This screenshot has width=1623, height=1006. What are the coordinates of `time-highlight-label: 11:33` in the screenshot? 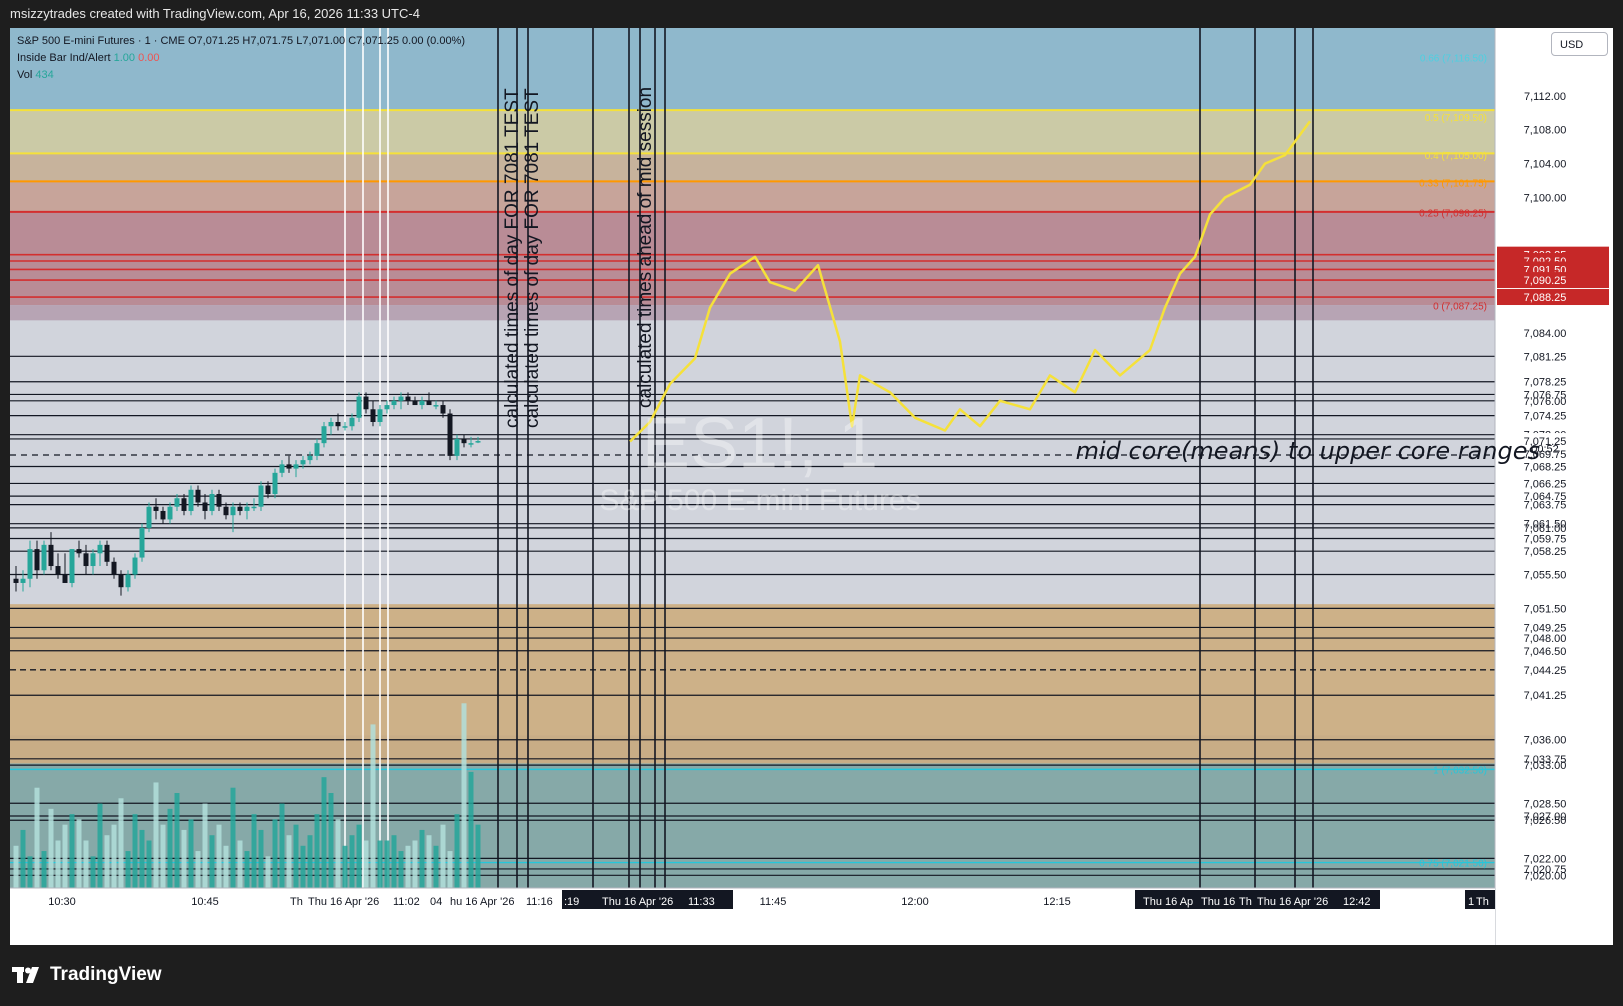 It's located at (701, 902).